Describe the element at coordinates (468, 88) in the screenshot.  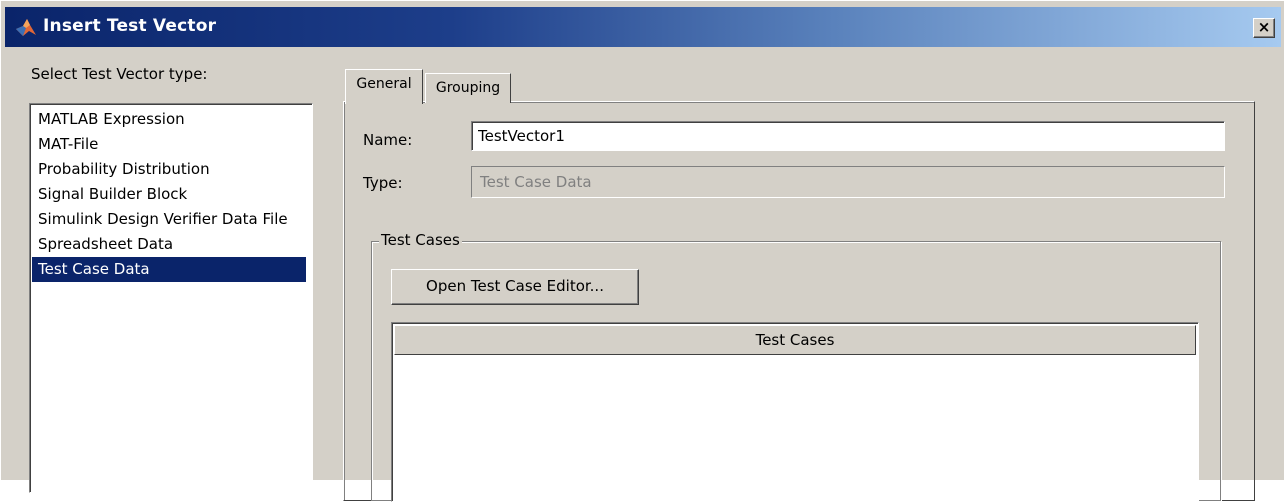
I see `tab-grouping: Grouping` at that location.